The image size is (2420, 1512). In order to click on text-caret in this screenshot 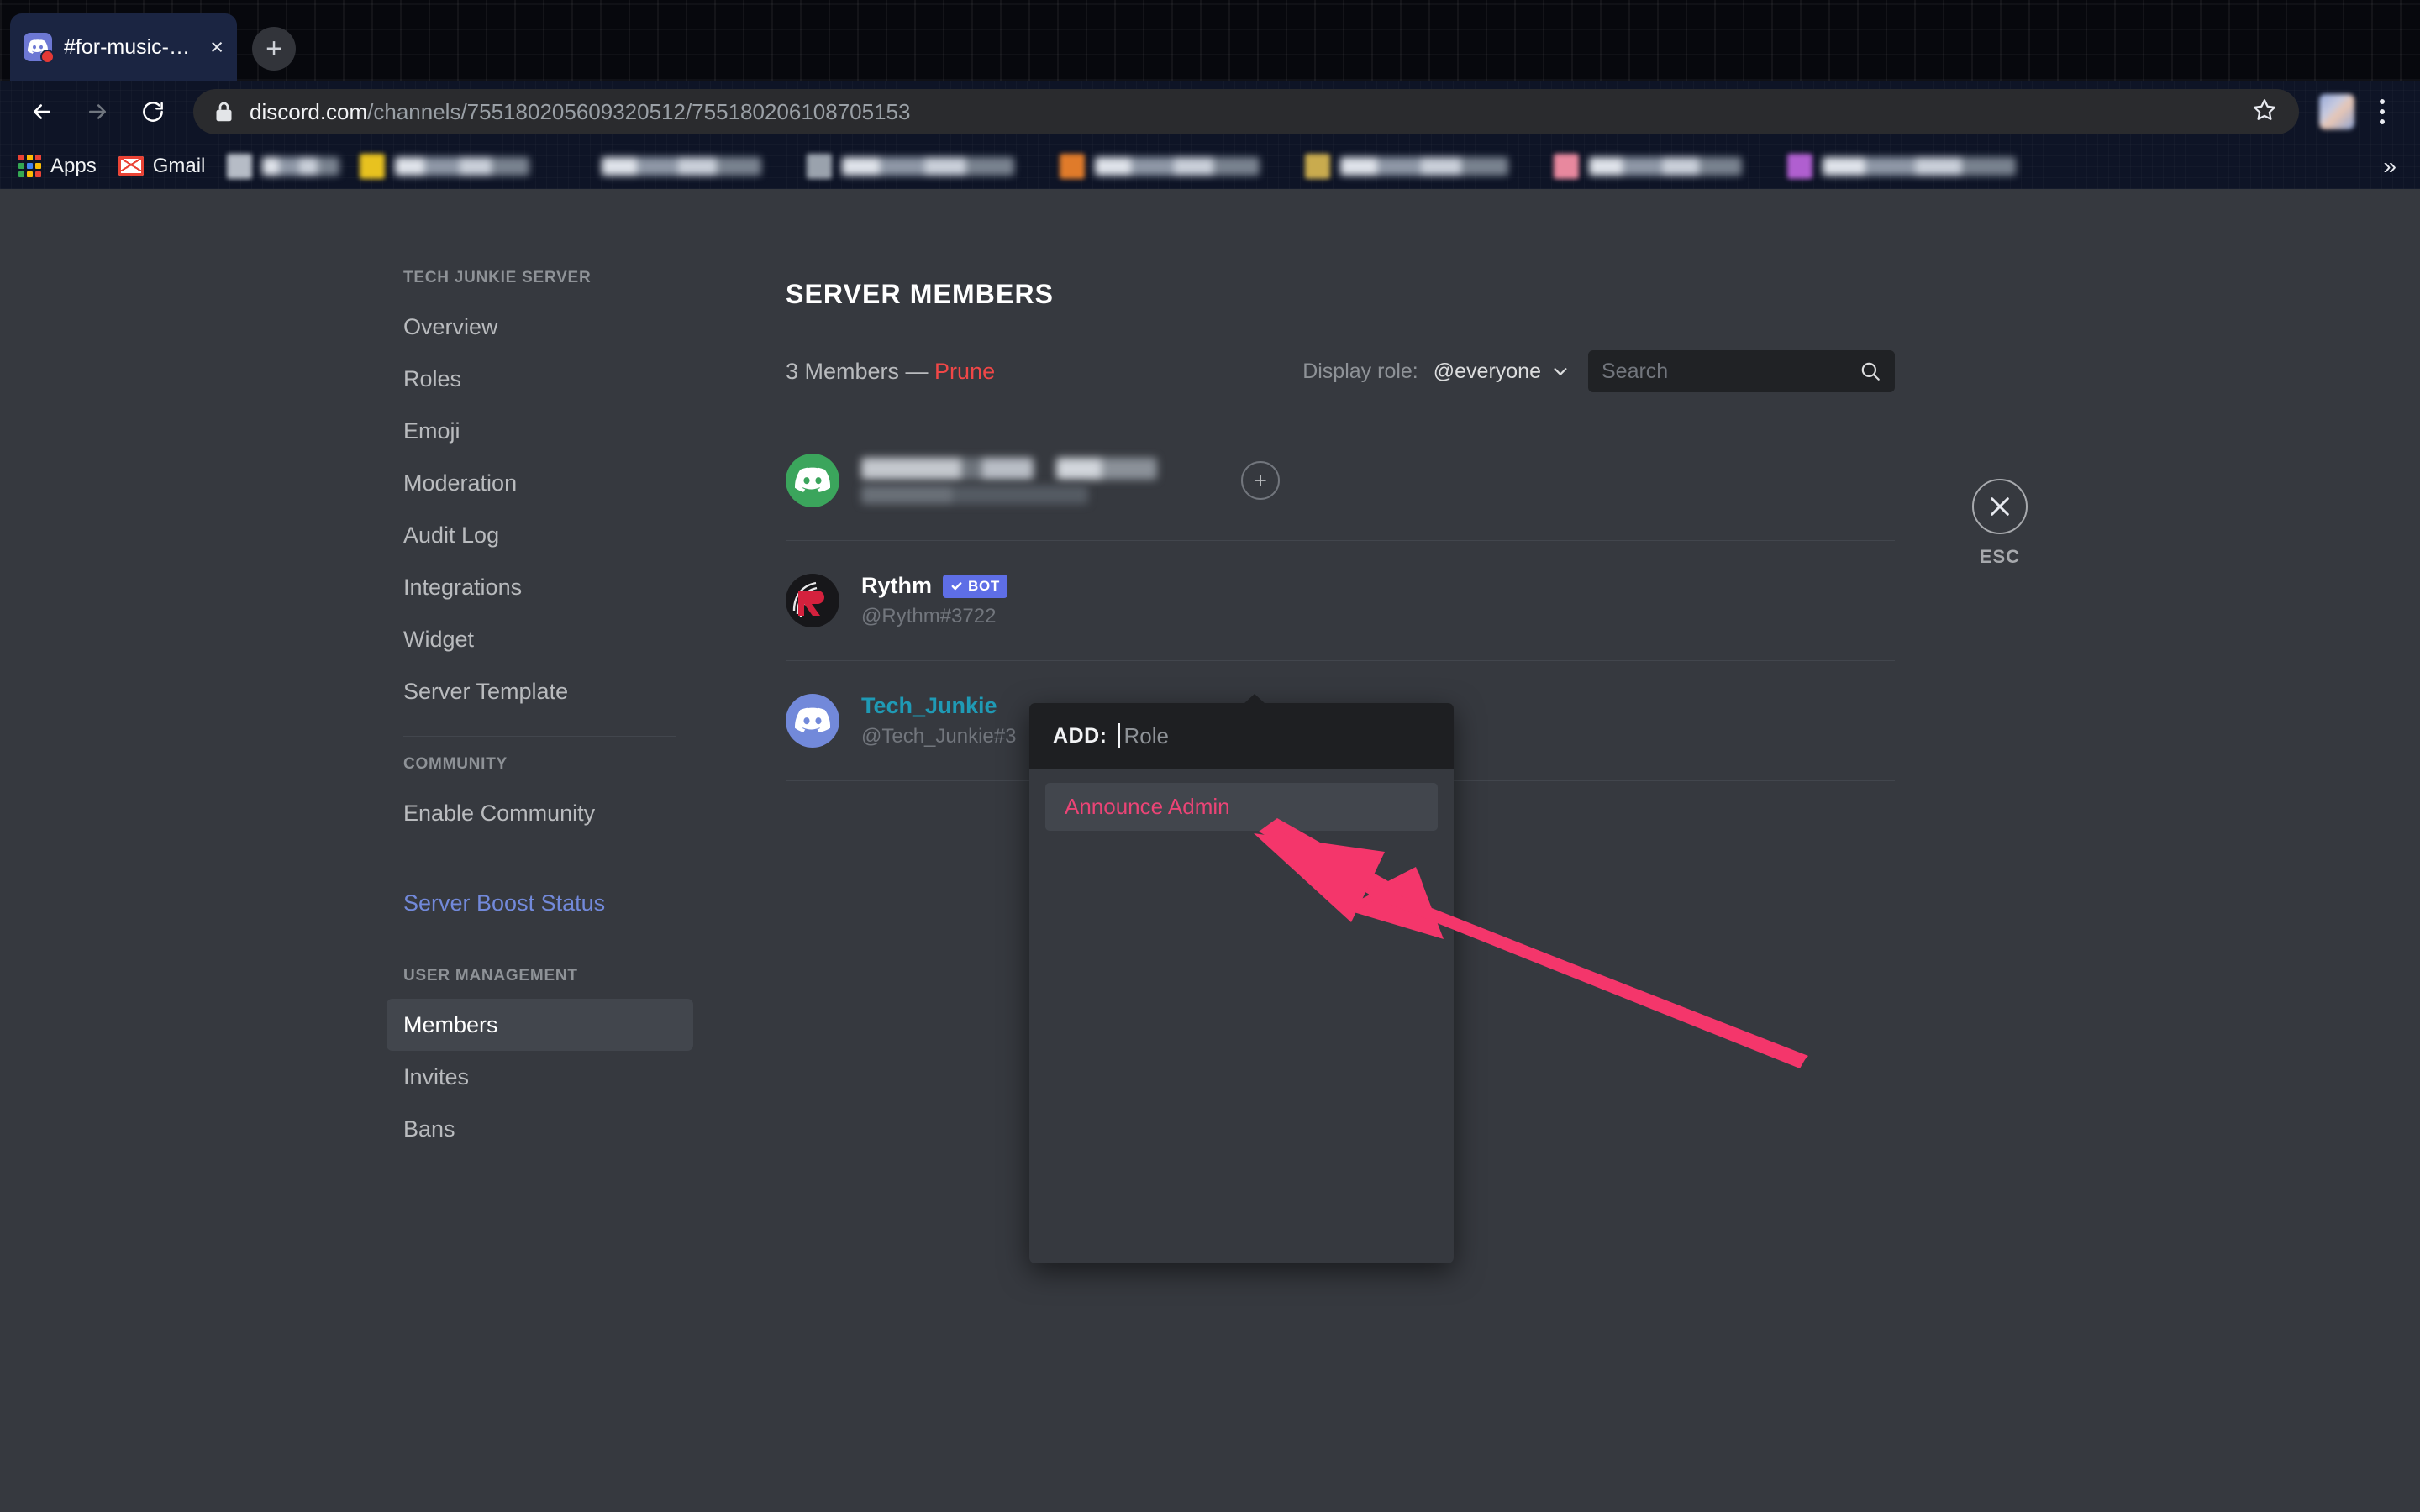, I will do `click(1119, 735)`.